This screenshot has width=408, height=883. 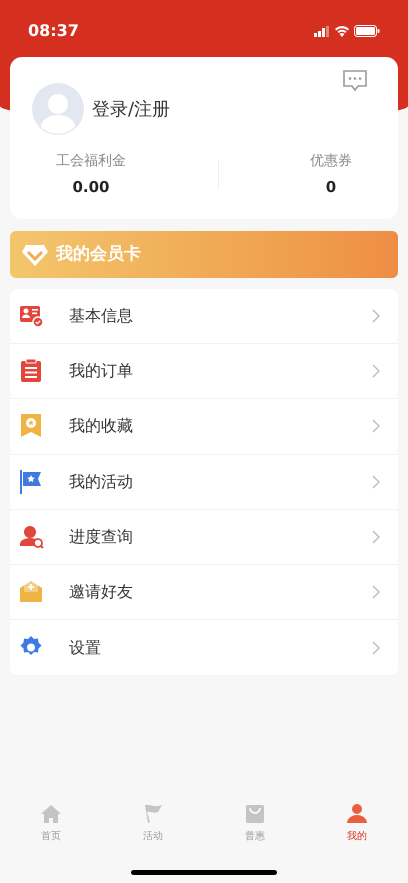 What do you see at coordinates (204, 648) in the screenshot?
I see `menu-item: 设置` at bounding box center [204, 648].